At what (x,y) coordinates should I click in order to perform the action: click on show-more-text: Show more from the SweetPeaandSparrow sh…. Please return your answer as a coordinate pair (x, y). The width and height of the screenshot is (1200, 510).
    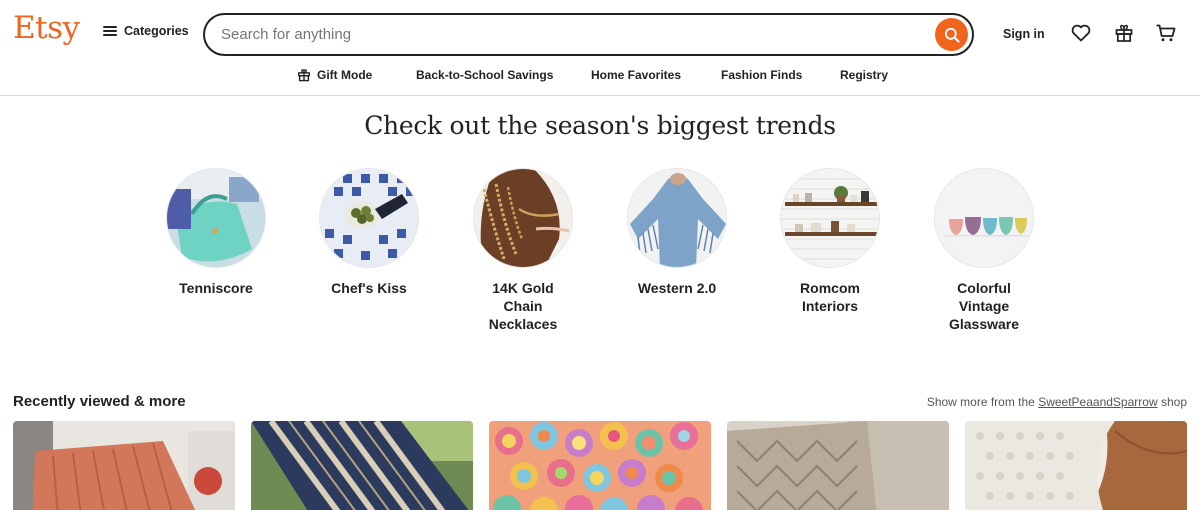
    Looking at the image, I should click on (1057, 402).